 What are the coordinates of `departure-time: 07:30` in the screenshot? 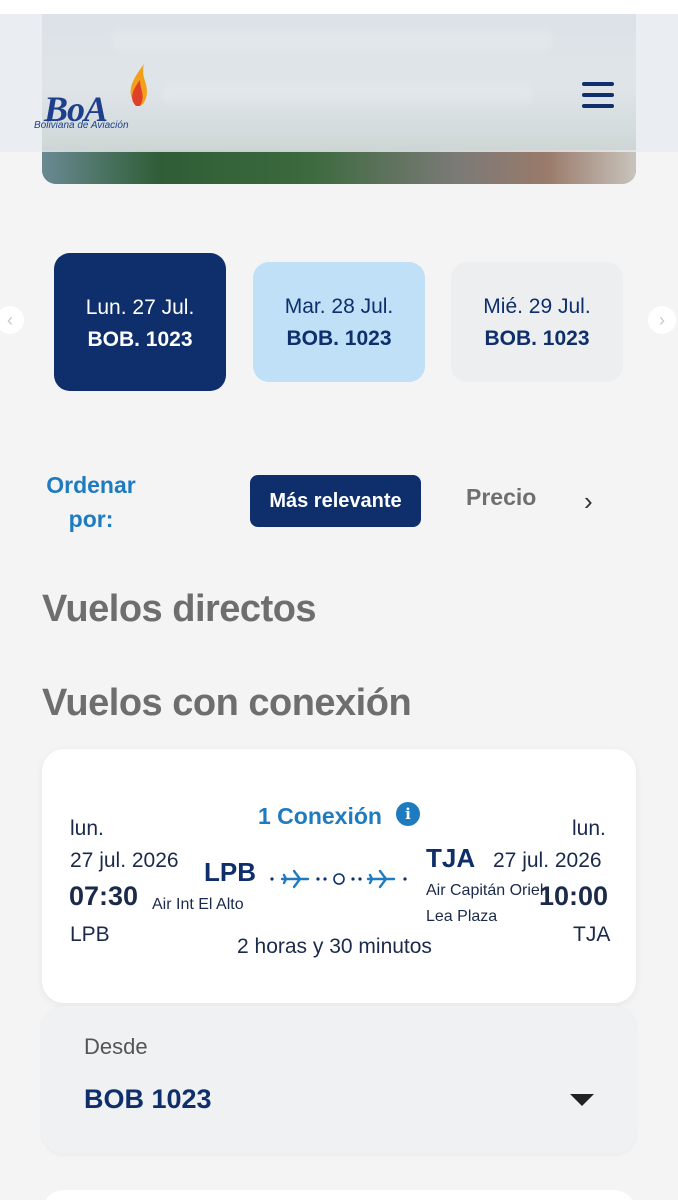 It's located at (104, 896).